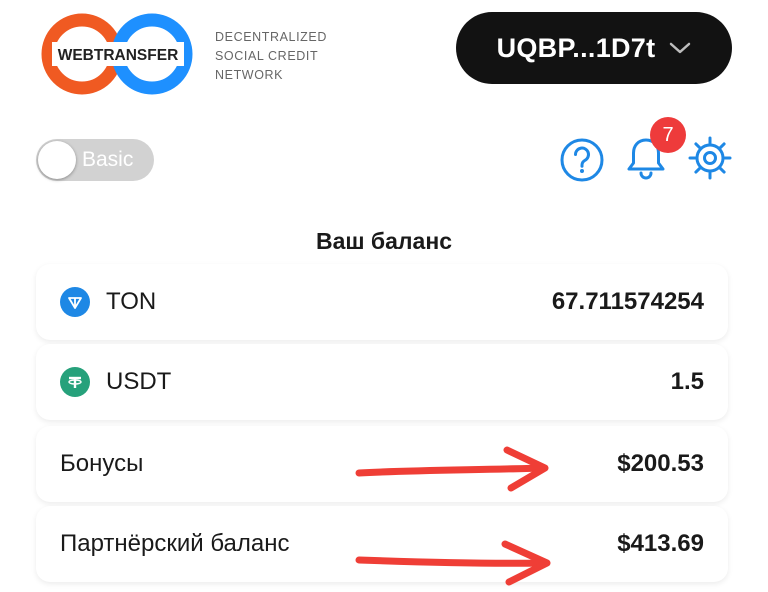  What do you see at coordinates (75, 302) in the screenshot?
I see `ton-icon` at bounding box center [75, 302].